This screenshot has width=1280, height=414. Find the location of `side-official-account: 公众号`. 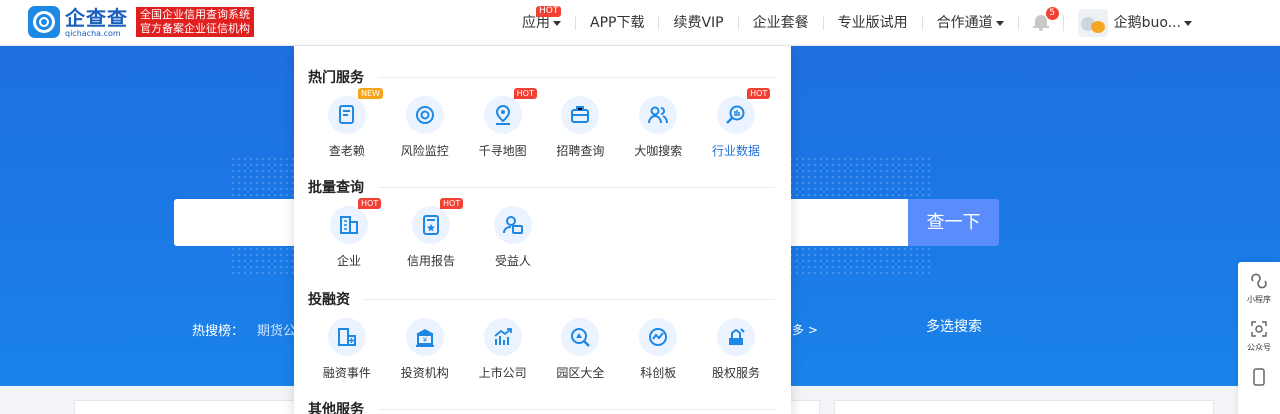

side-official-account: 公众号 is located at coordinates (1259, 334).